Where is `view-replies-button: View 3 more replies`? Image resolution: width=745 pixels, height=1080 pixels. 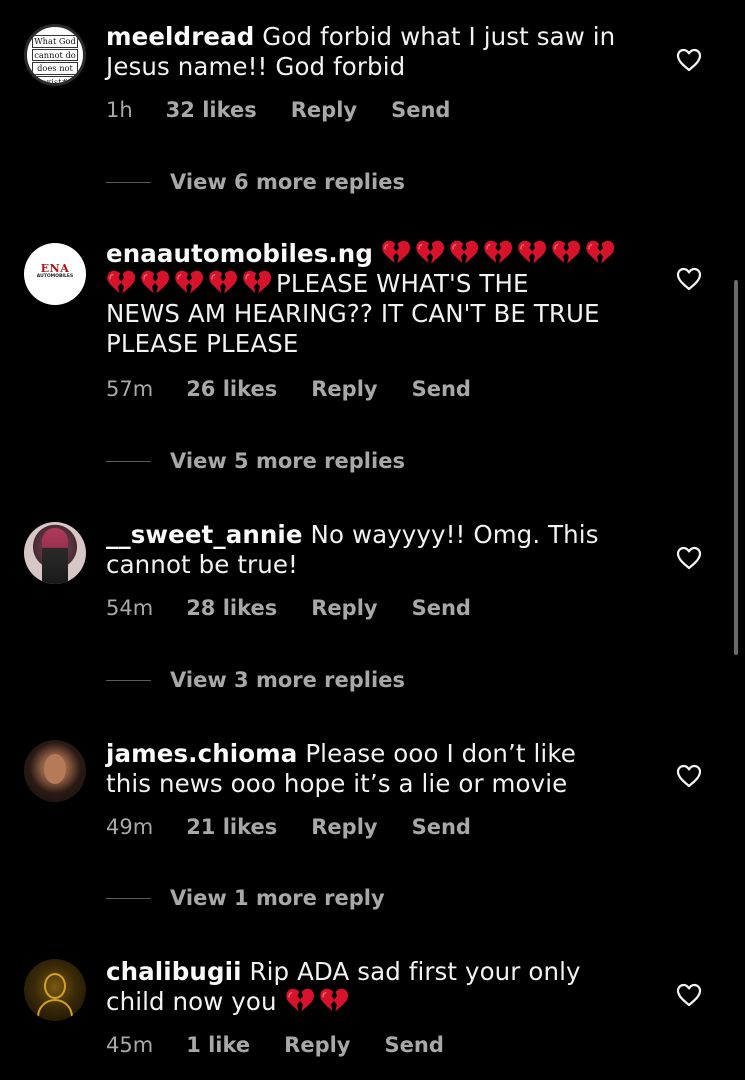
view-replies-button: View 3 more replies is located at coordinates (255, 680).